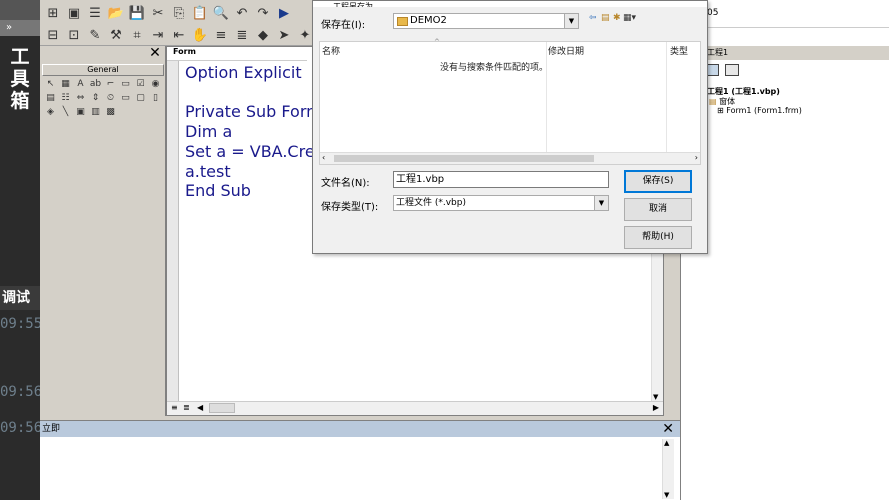 The width and height of the screenshot is (889, 500). I want to click on frame-icon: ⌐, so click(110, 84).